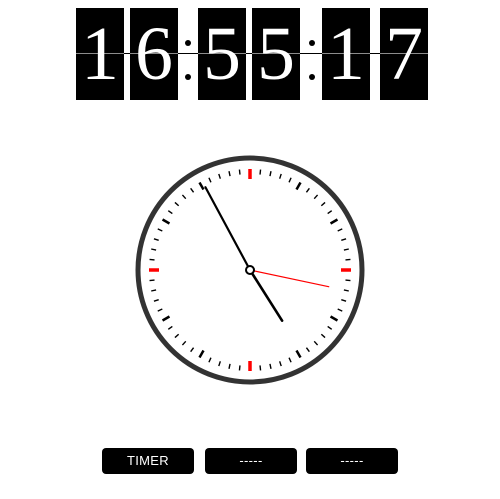 The image size is (500, 499). Describe the element at coordinates (251, 461) in the screenshot. I see `second-button: -----` at that location.